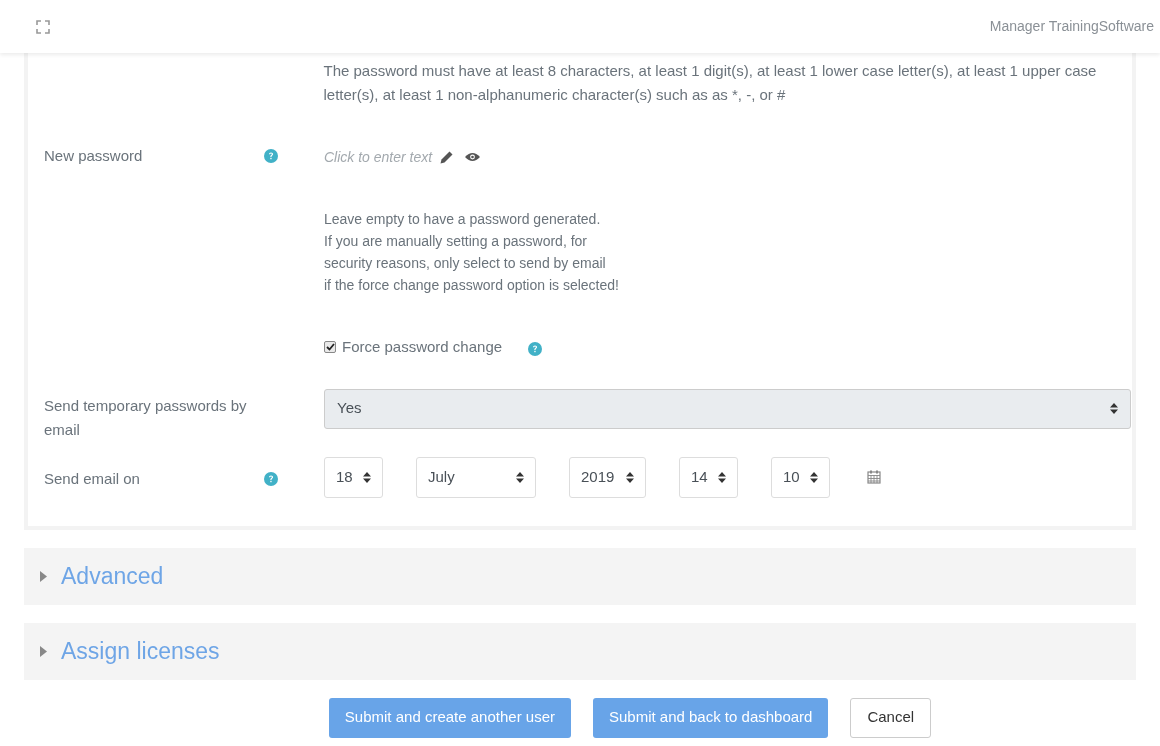  I want to click on select-field: July, so click(476, 477).